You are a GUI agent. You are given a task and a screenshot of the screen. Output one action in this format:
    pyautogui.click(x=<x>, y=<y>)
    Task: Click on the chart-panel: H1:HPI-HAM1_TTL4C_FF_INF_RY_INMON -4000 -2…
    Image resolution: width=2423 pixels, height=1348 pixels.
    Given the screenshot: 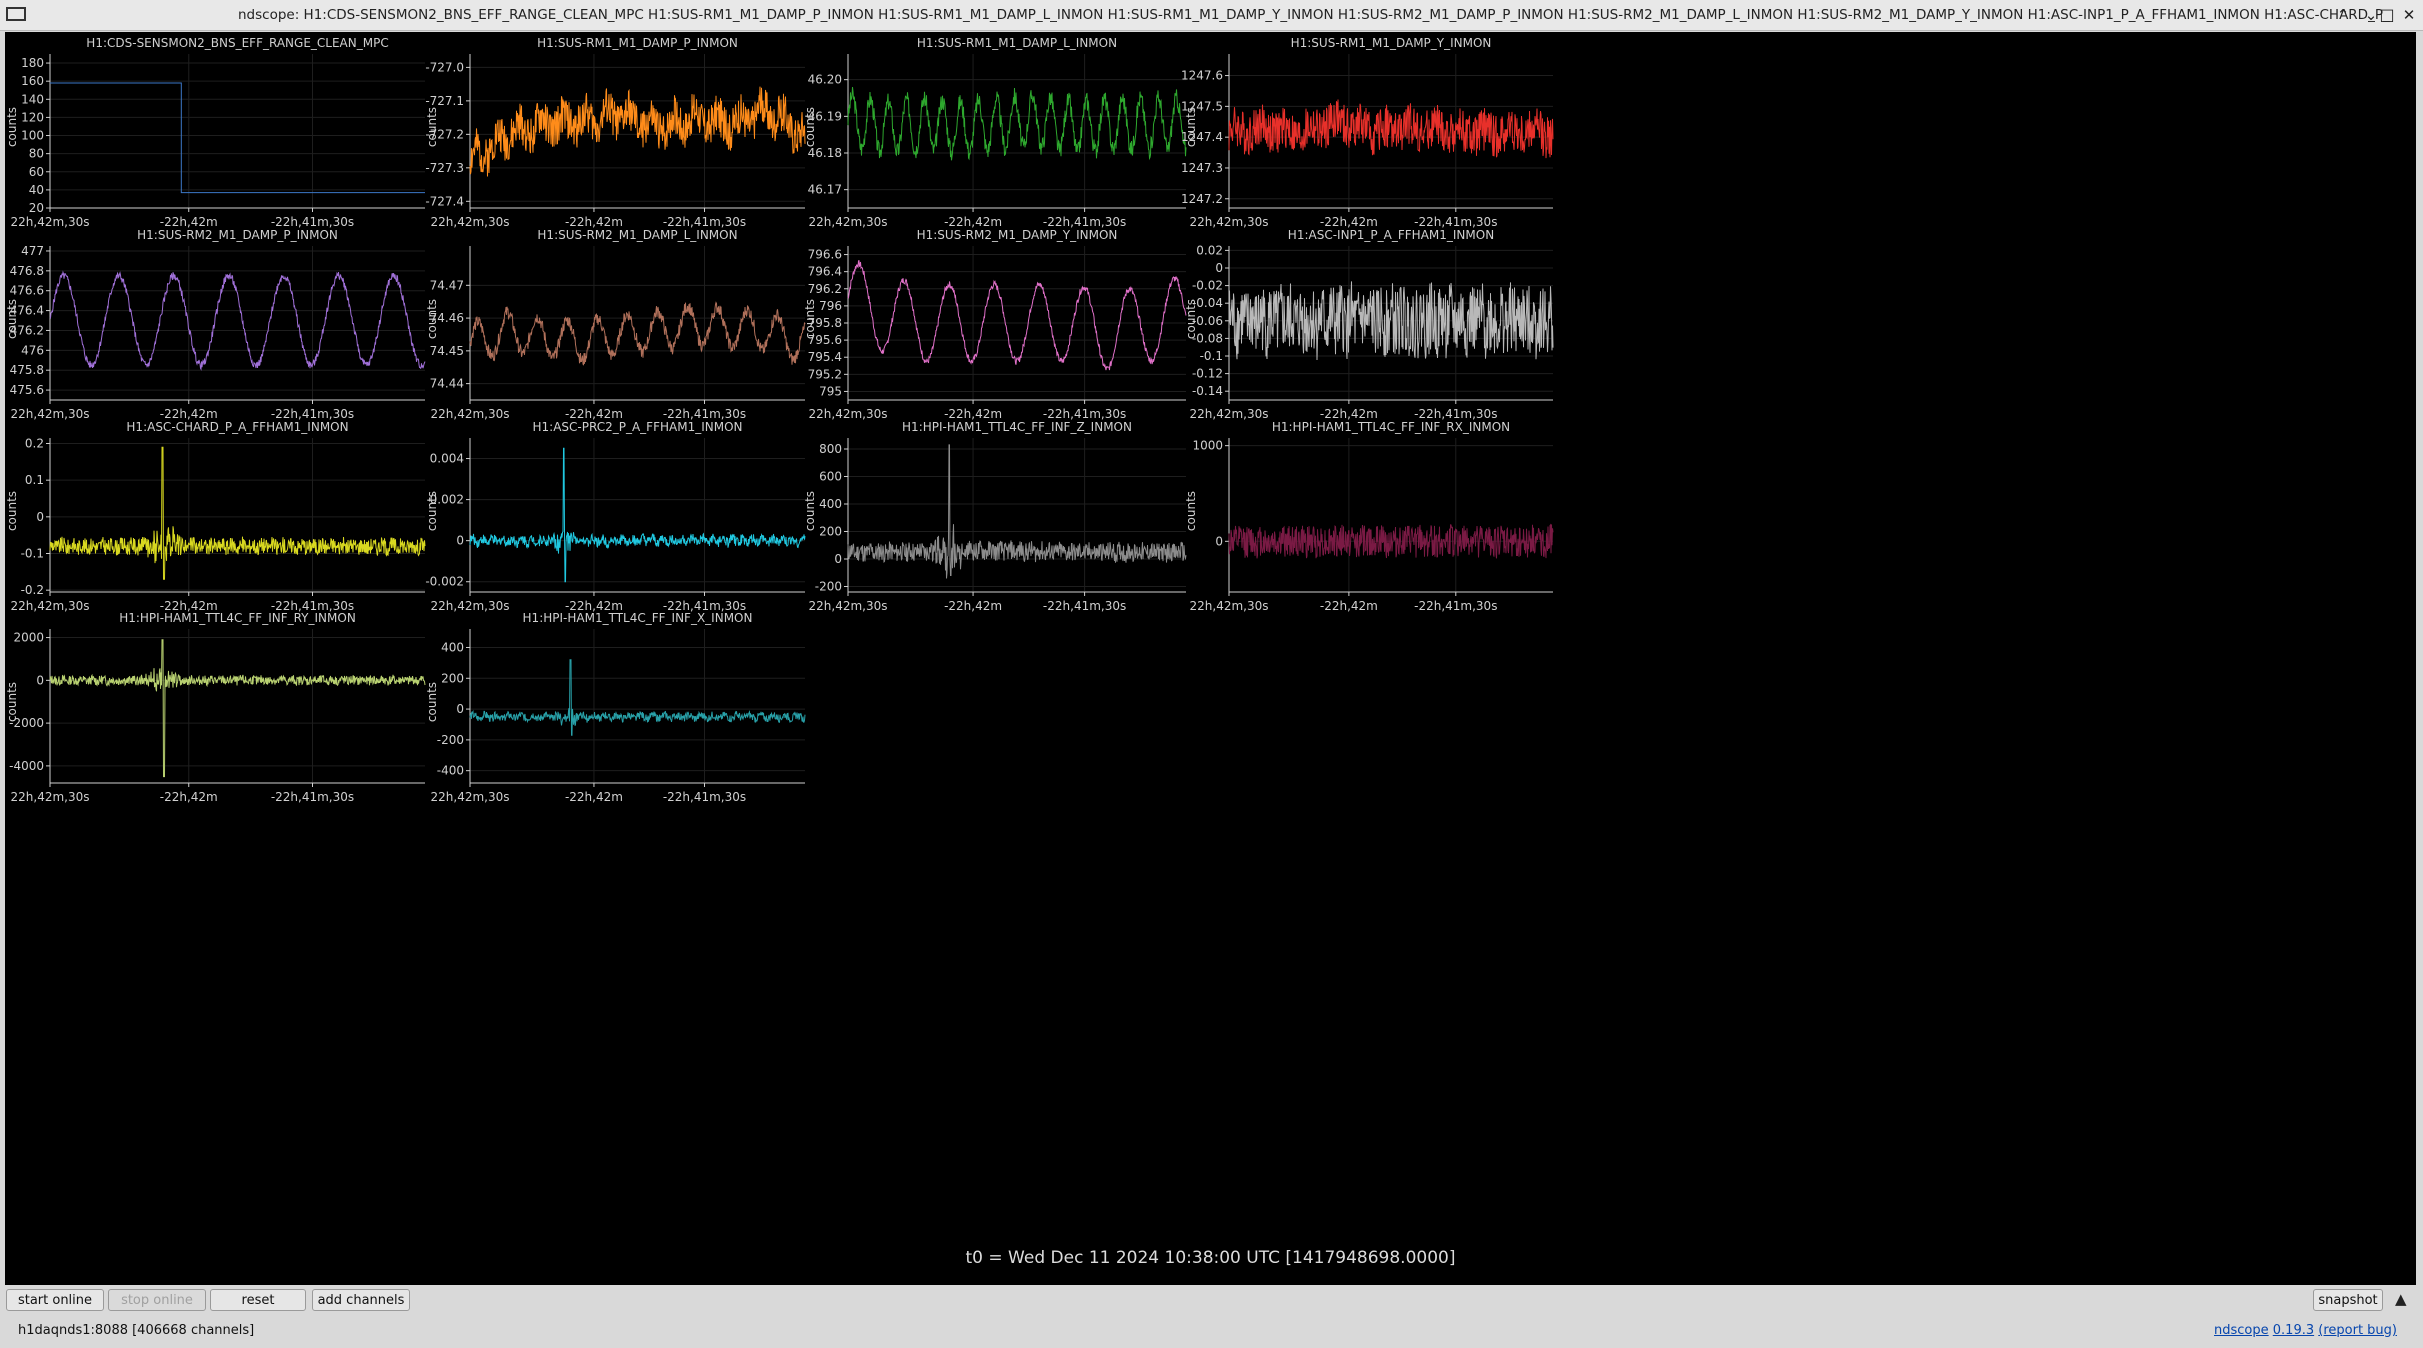 What is the action you would take?
    pyautogui.click(x=215, y=707)
    